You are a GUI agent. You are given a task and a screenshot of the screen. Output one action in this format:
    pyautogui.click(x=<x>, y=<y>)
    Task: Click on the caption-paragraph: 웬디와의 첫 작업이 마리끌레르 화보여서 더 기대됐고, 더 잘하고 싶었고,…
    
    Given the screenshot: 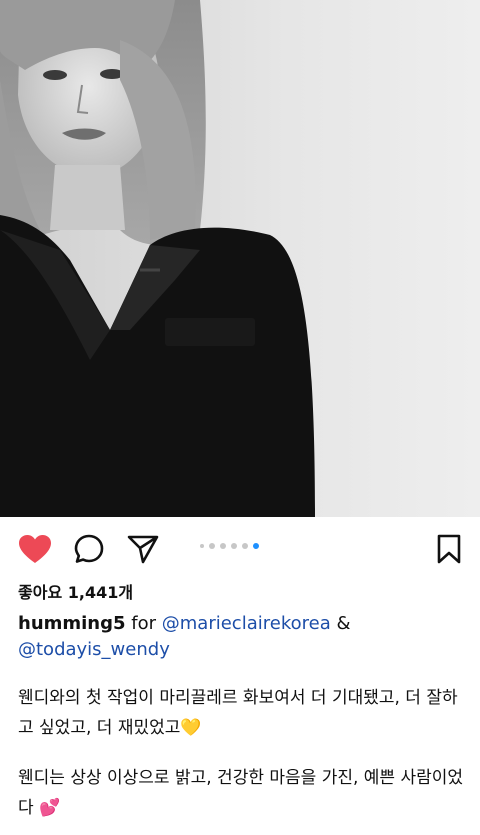 What is the action you would take?
    pyautogui.click(x=238, y=713)
    